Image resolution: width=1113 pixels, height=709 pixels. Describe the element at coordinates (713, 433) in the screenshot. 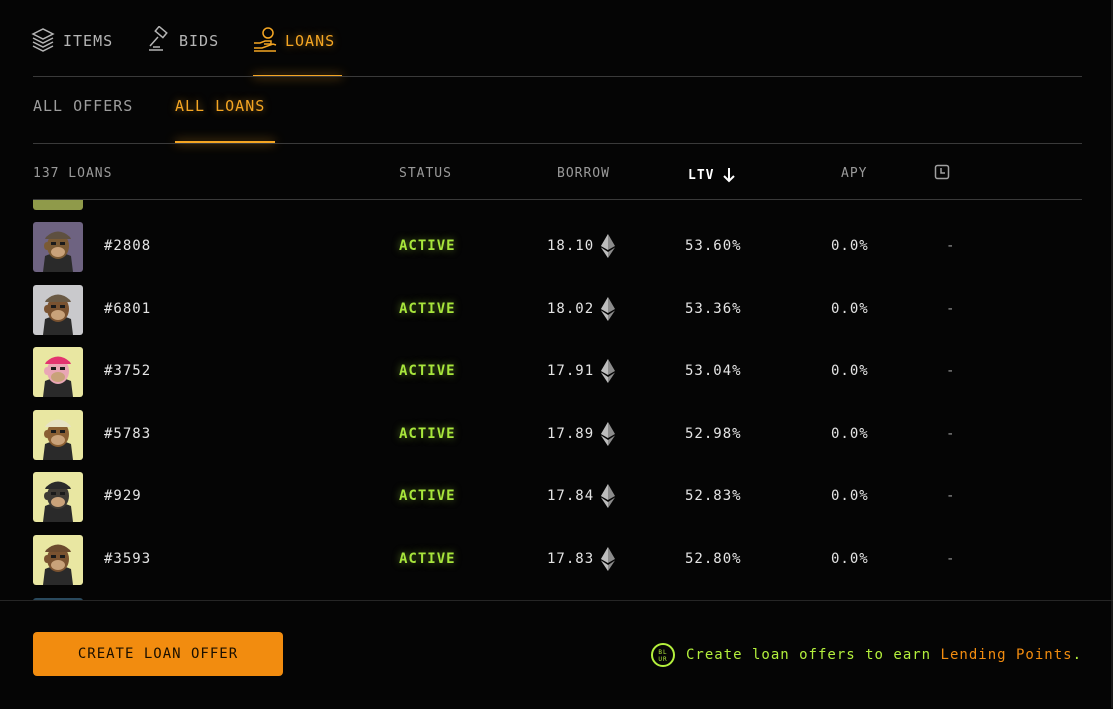

I see `ltv-value: 52.98%` at that location.